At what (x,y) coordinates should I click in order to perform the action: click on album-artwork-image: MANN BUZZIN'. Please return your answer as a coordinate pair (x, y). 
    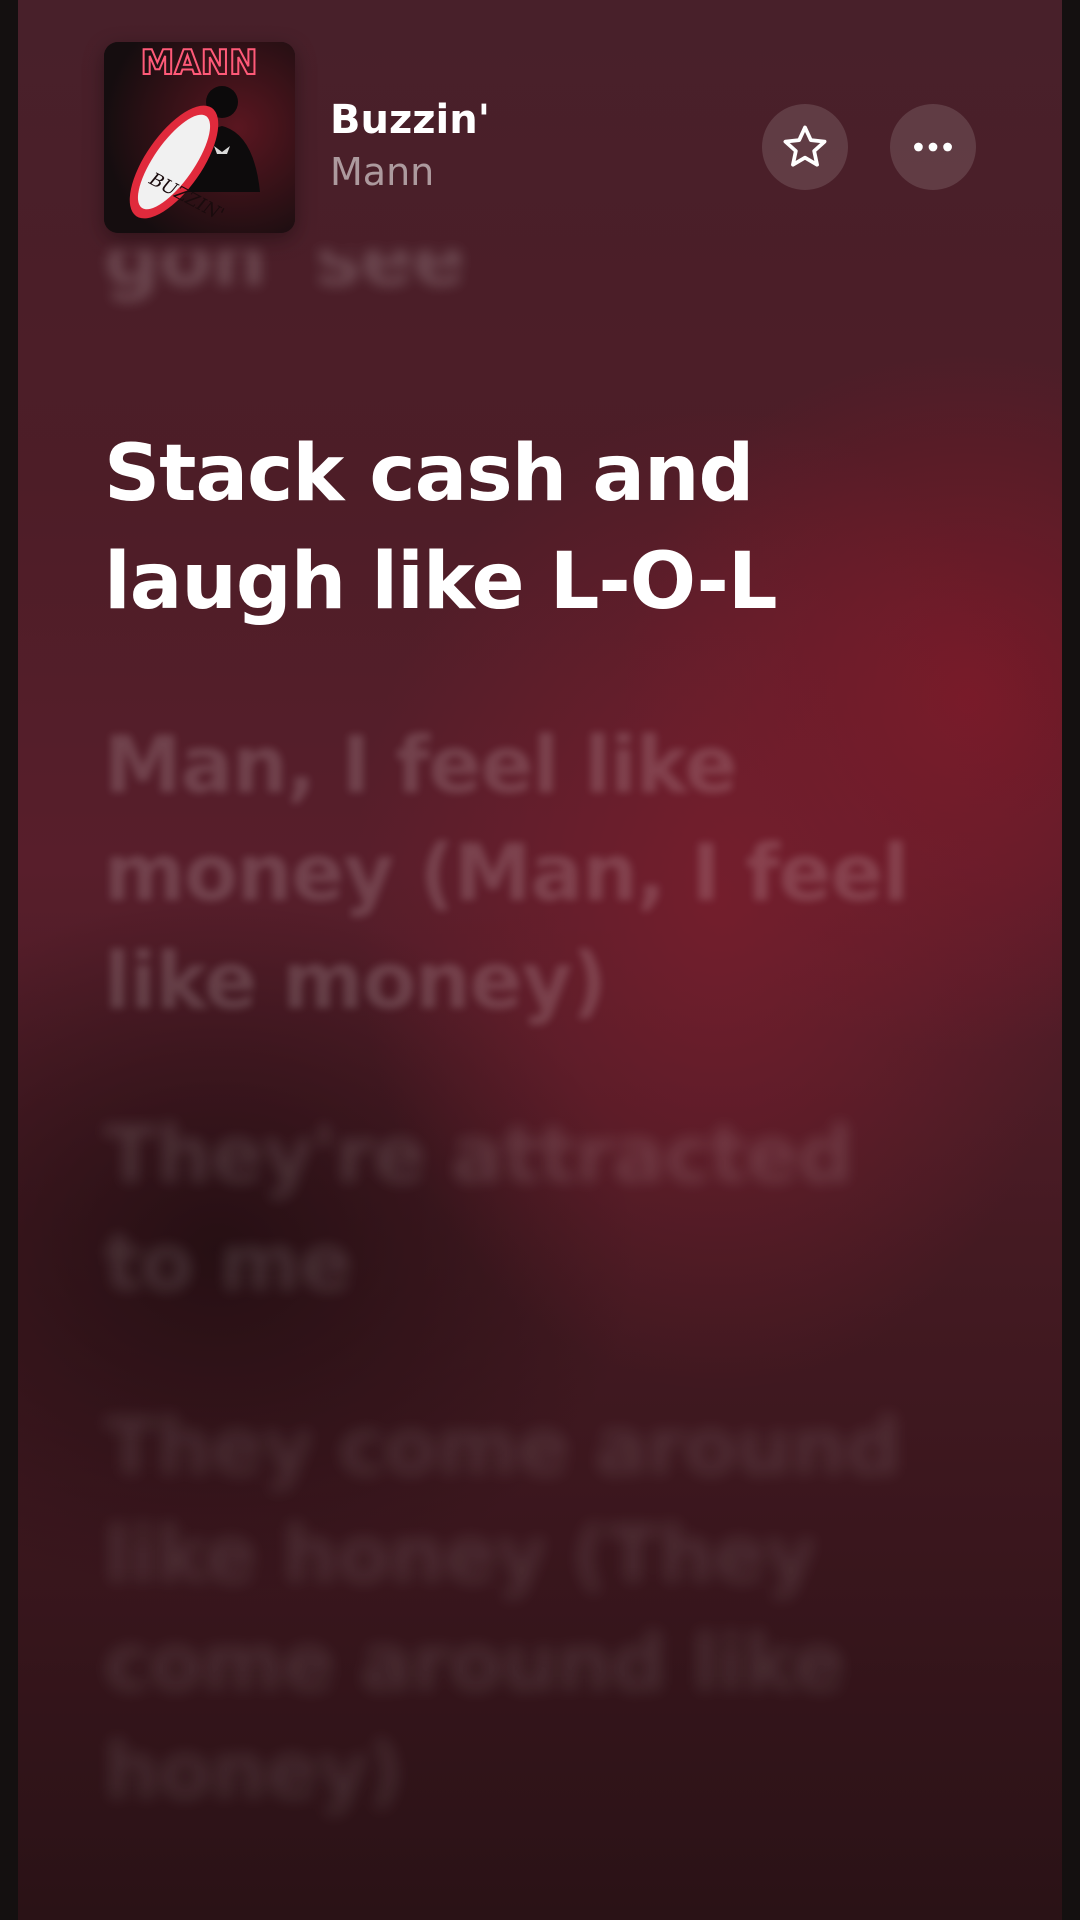
    Looking at the image, I should click on (199, 137).